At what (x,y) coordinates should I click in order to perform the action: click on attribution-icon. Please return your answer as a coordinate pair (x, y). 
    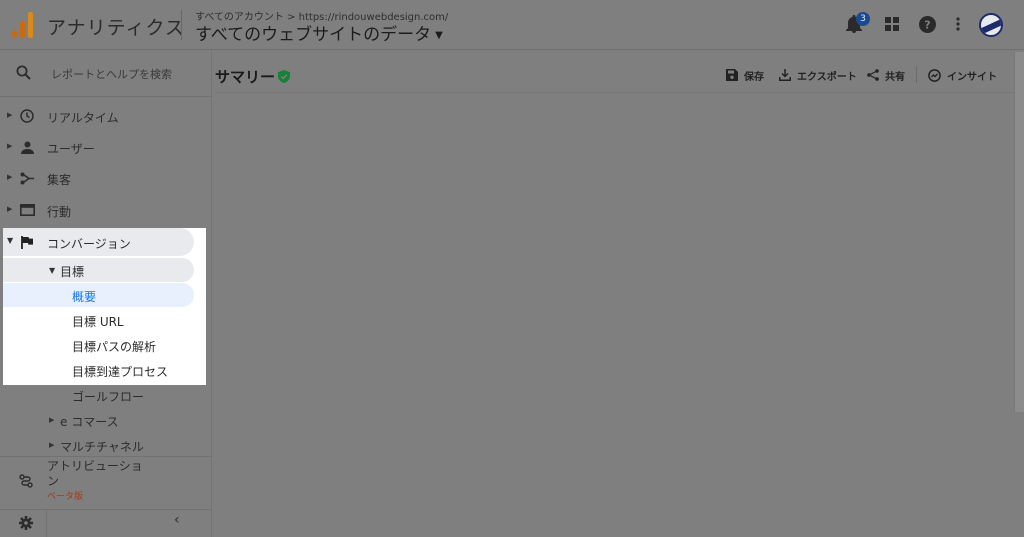
    Looking at the image, I should click on (26, 482).